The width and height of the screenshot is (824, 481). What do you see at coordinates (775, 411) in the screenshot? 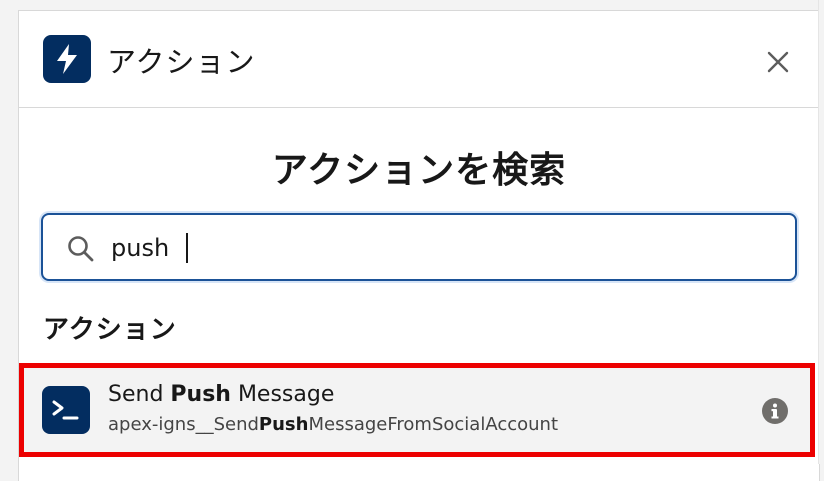
I see `info-icon` at bounding box center [775, 411].